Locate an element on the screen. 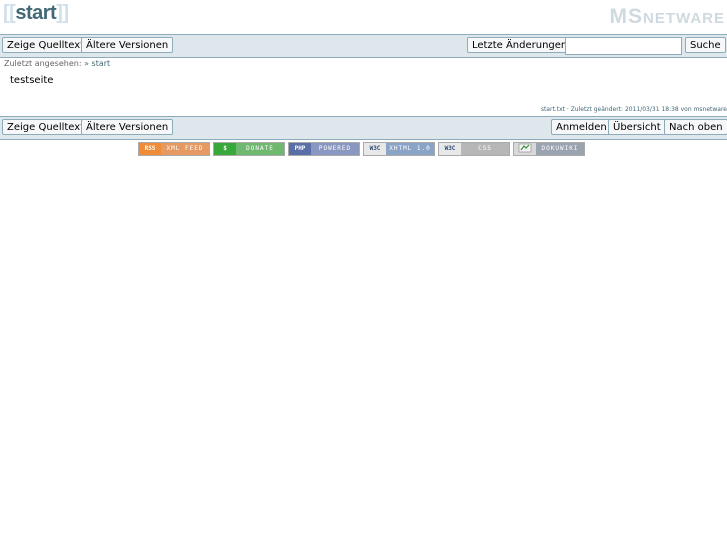 This screenshot has height=545, width=727. page-name: start is located at coordinates (35, 13).